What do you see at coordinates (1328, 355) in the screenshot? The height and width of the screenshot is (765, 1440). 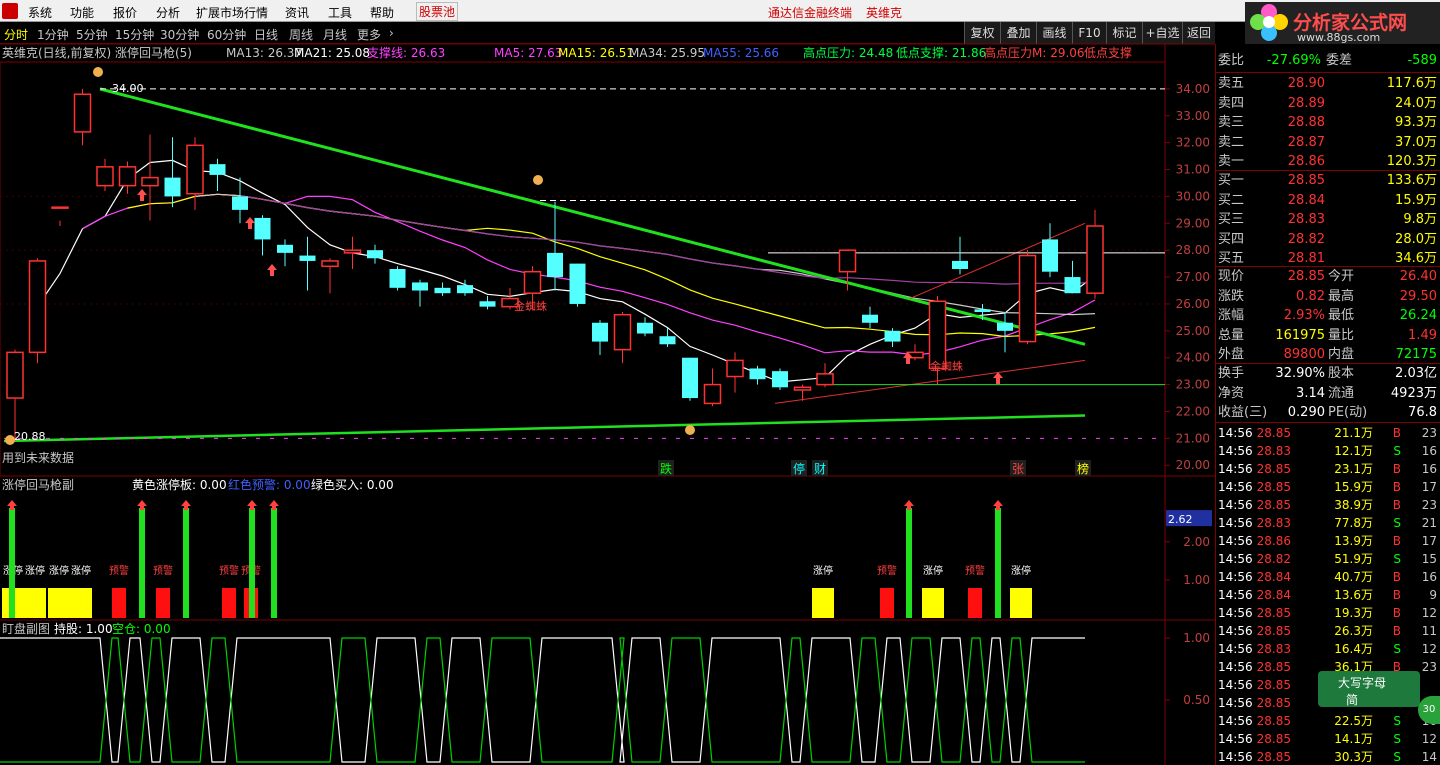 I see `stat-row: 外盘 89800 内盘 72175` at bounding box center [1328, 355].